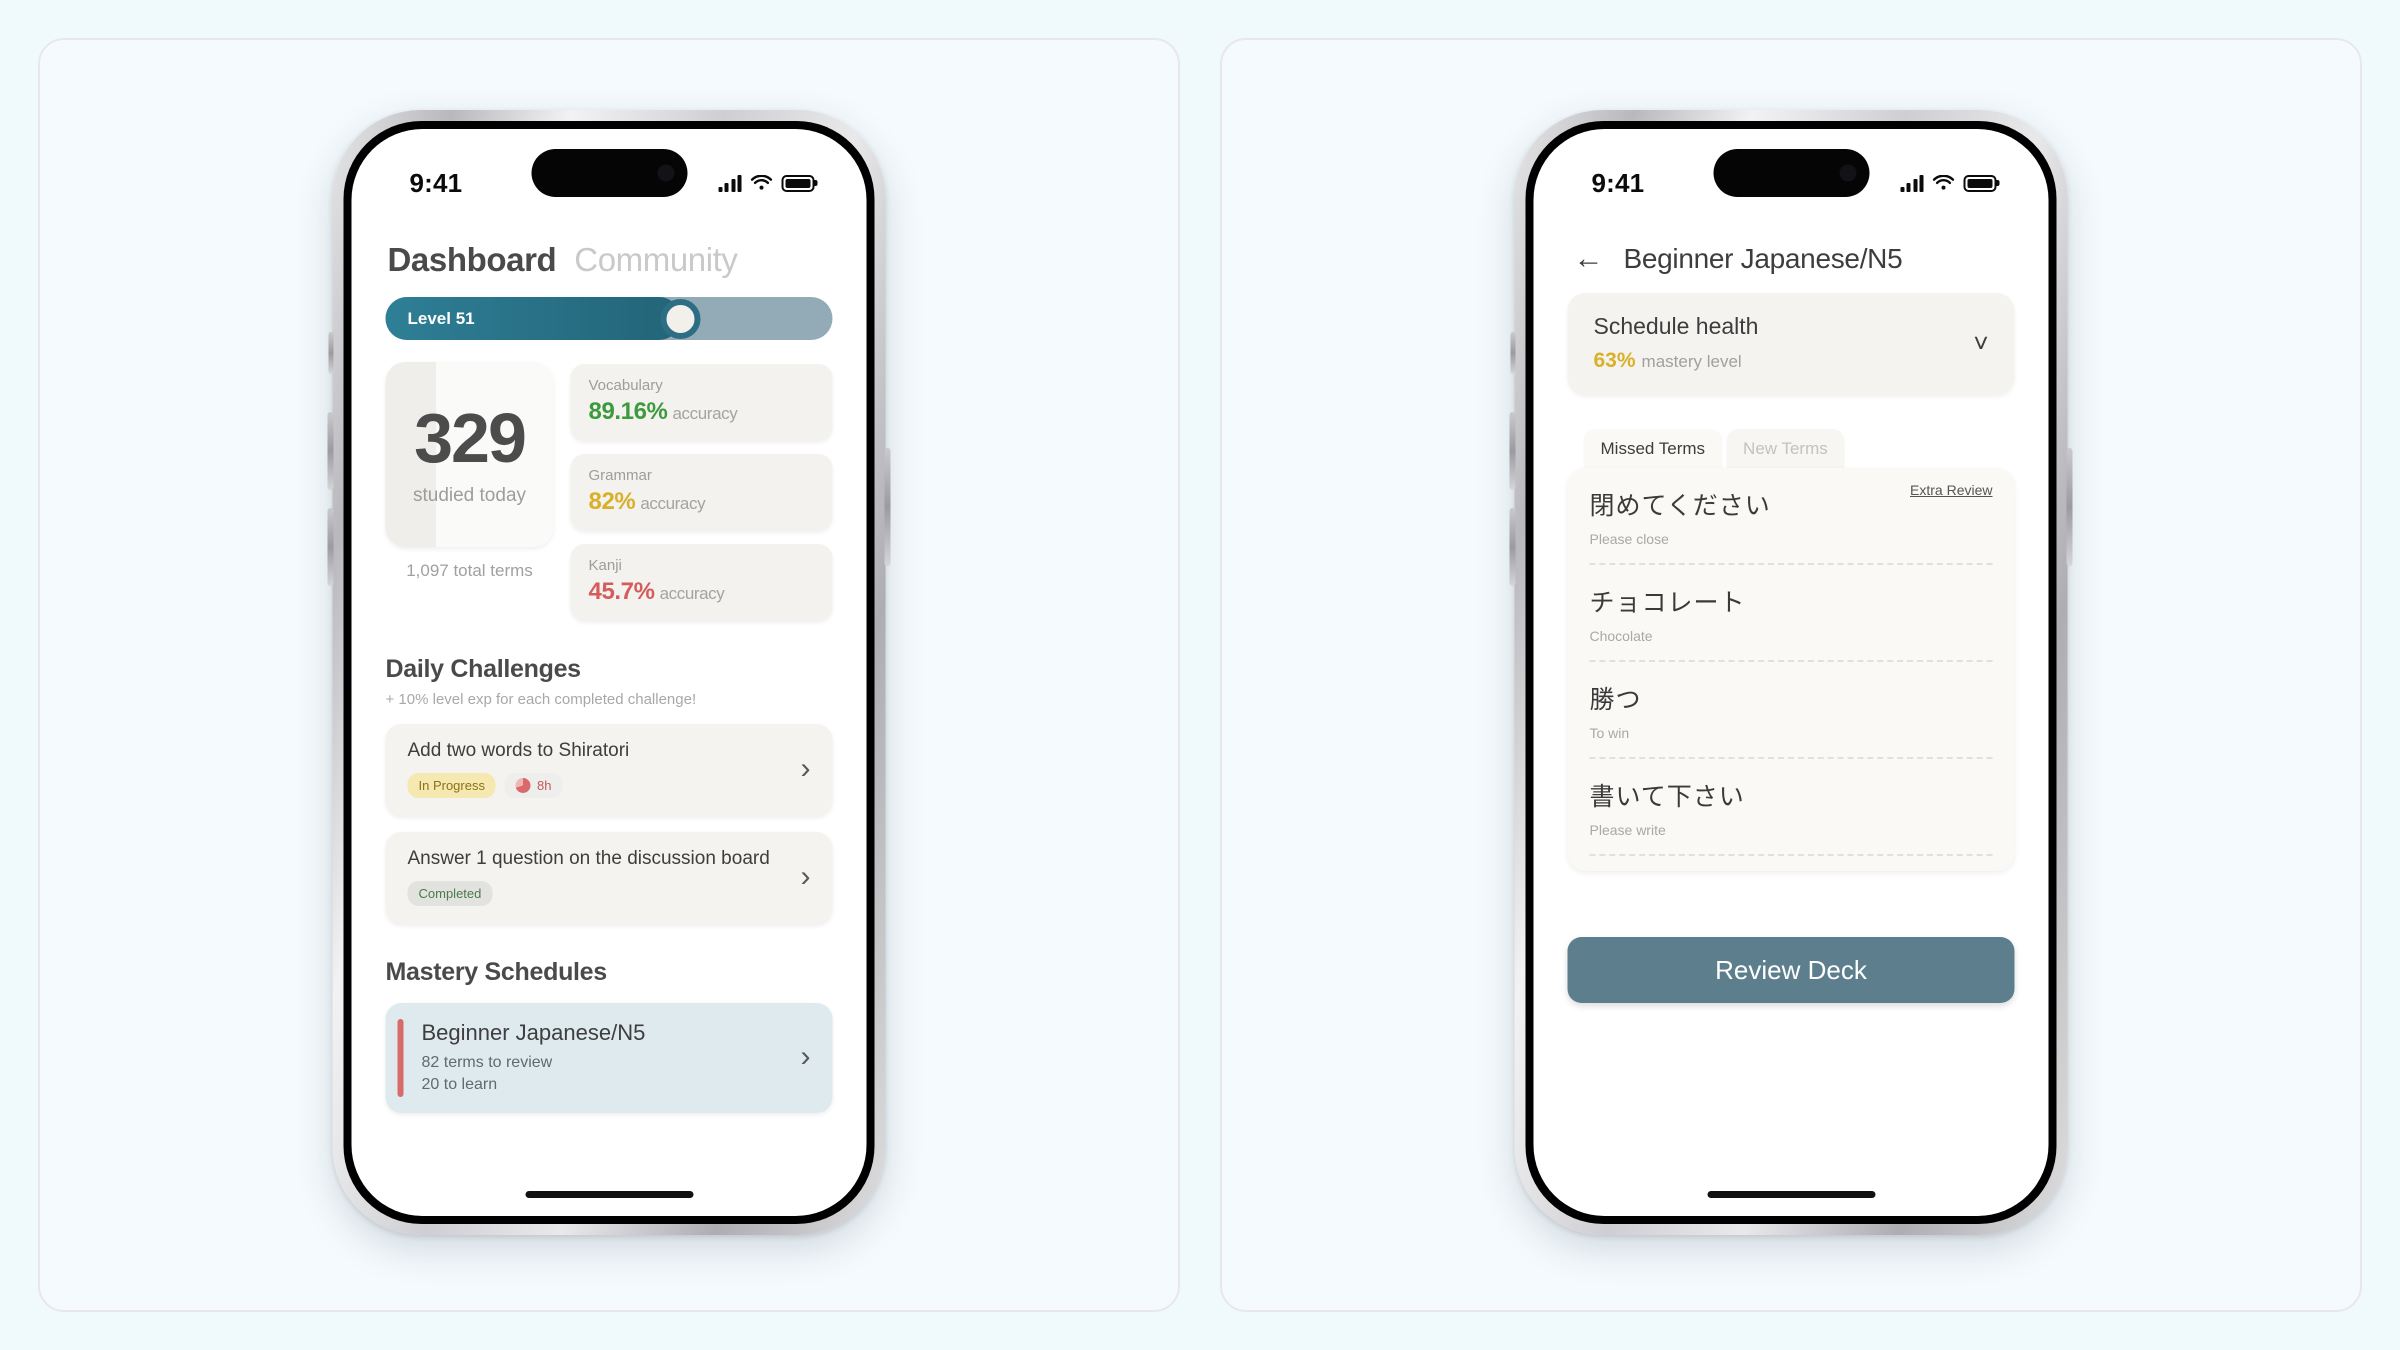 This screenshot has width=2400, height=1350. Describe the element at coordinates (680, 318) in the screenshot. I see `slider-thumb` at that location.